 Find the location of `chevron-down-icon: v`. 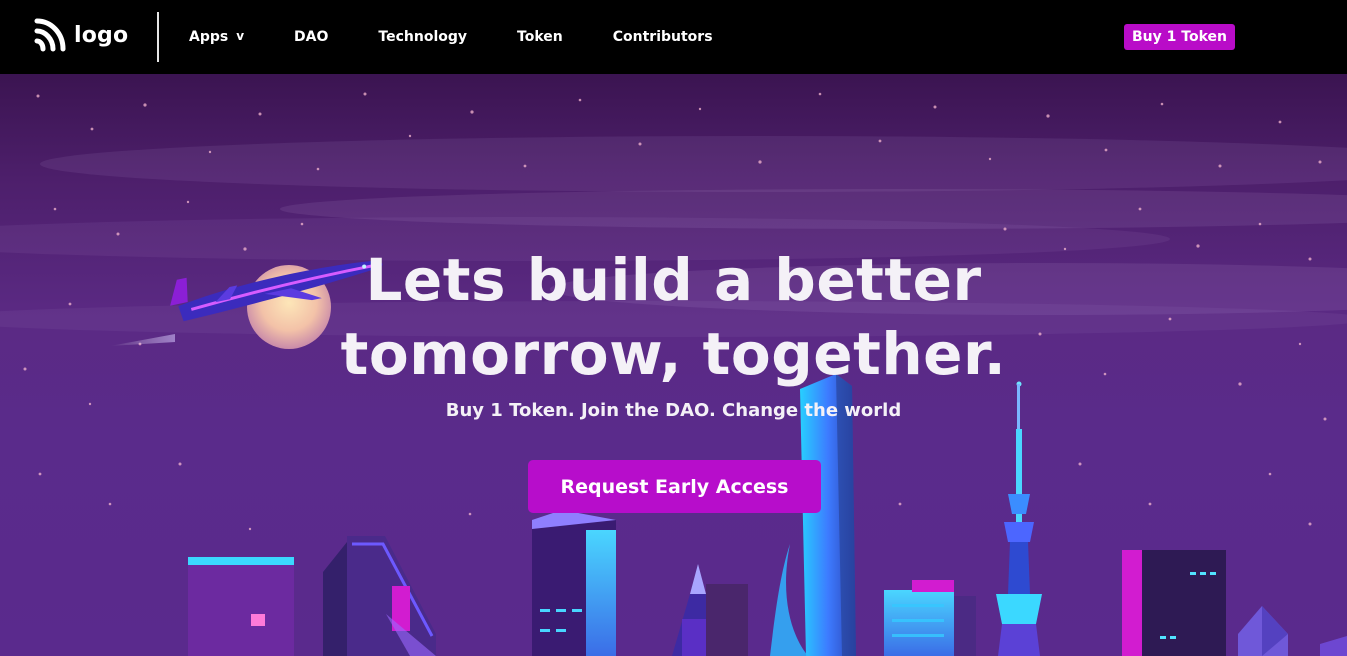

chevron-down-icon: v is located at coordinates (240, 36).